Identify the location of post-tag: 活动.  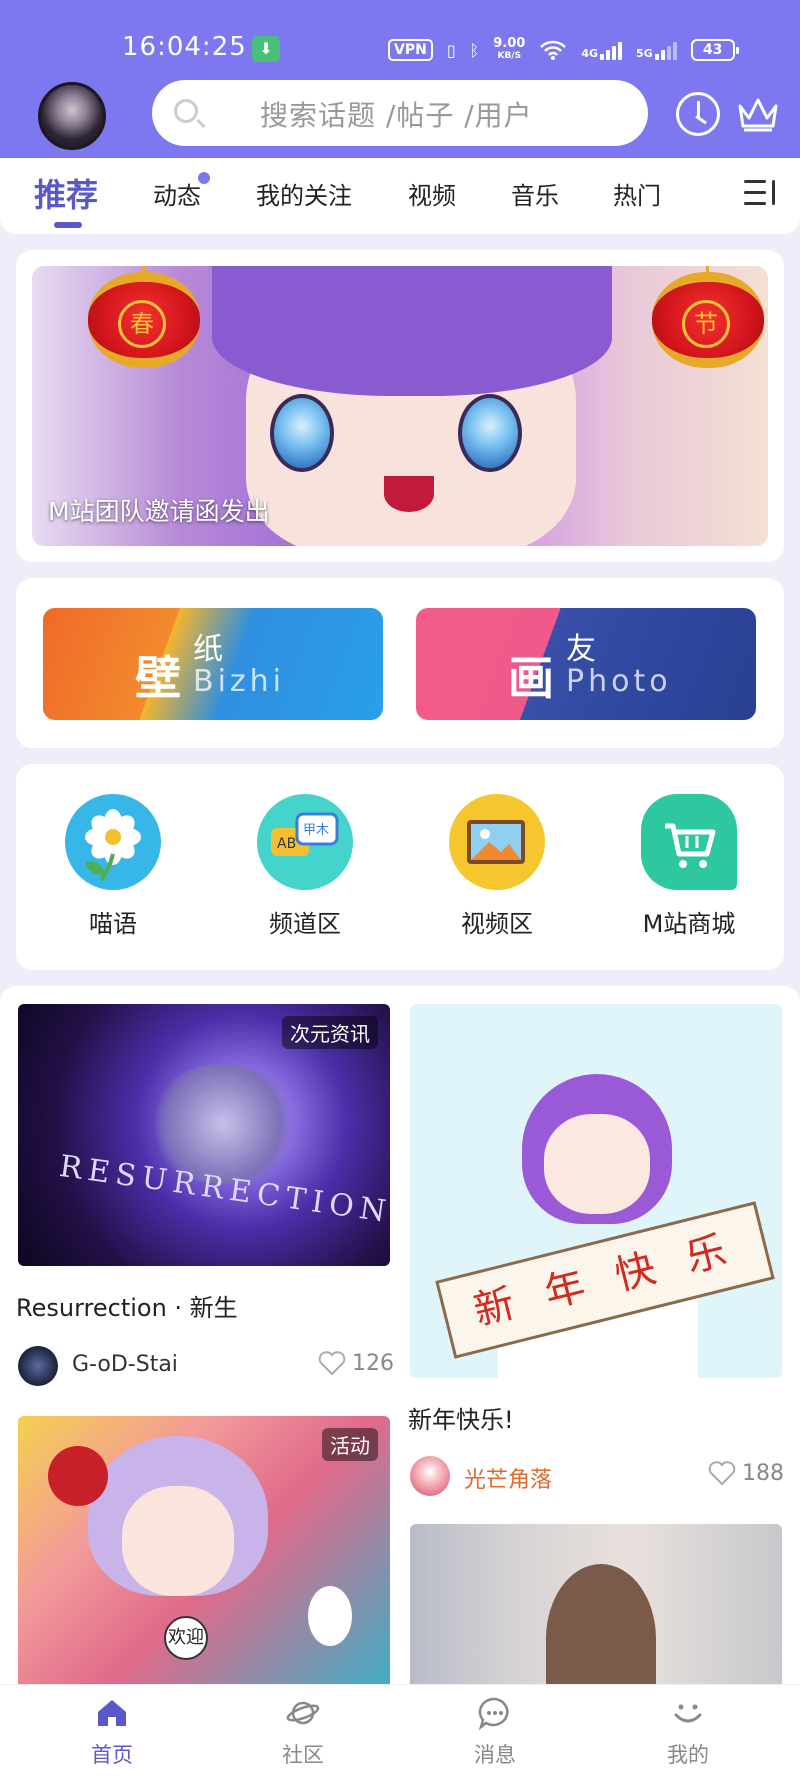
(350, 1444).